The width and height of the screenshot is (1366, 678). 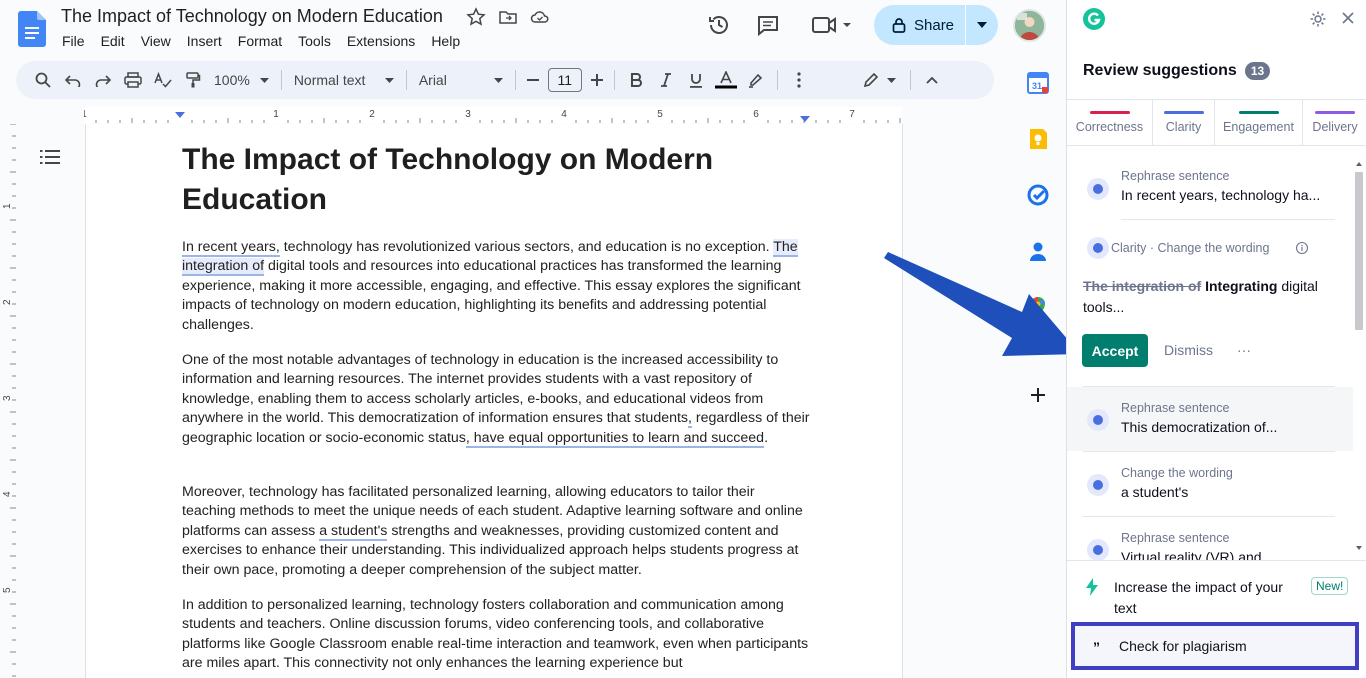 What do you see at coordinates (1175, 408) in the screenshot?
I see `suggestion-kind: Rephrase sentence` at bounding box center [1175, 408].